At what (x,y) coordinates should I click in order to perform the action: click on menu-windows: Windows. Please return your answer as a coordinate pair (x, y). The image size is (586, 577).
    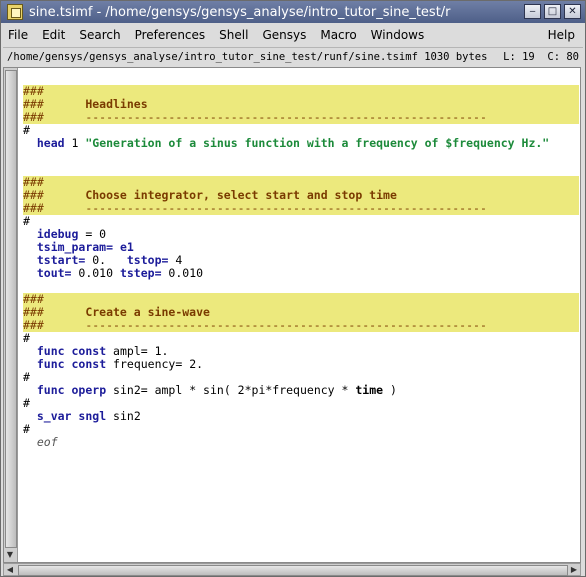
    Looking at the image, I should click on (398, 35).